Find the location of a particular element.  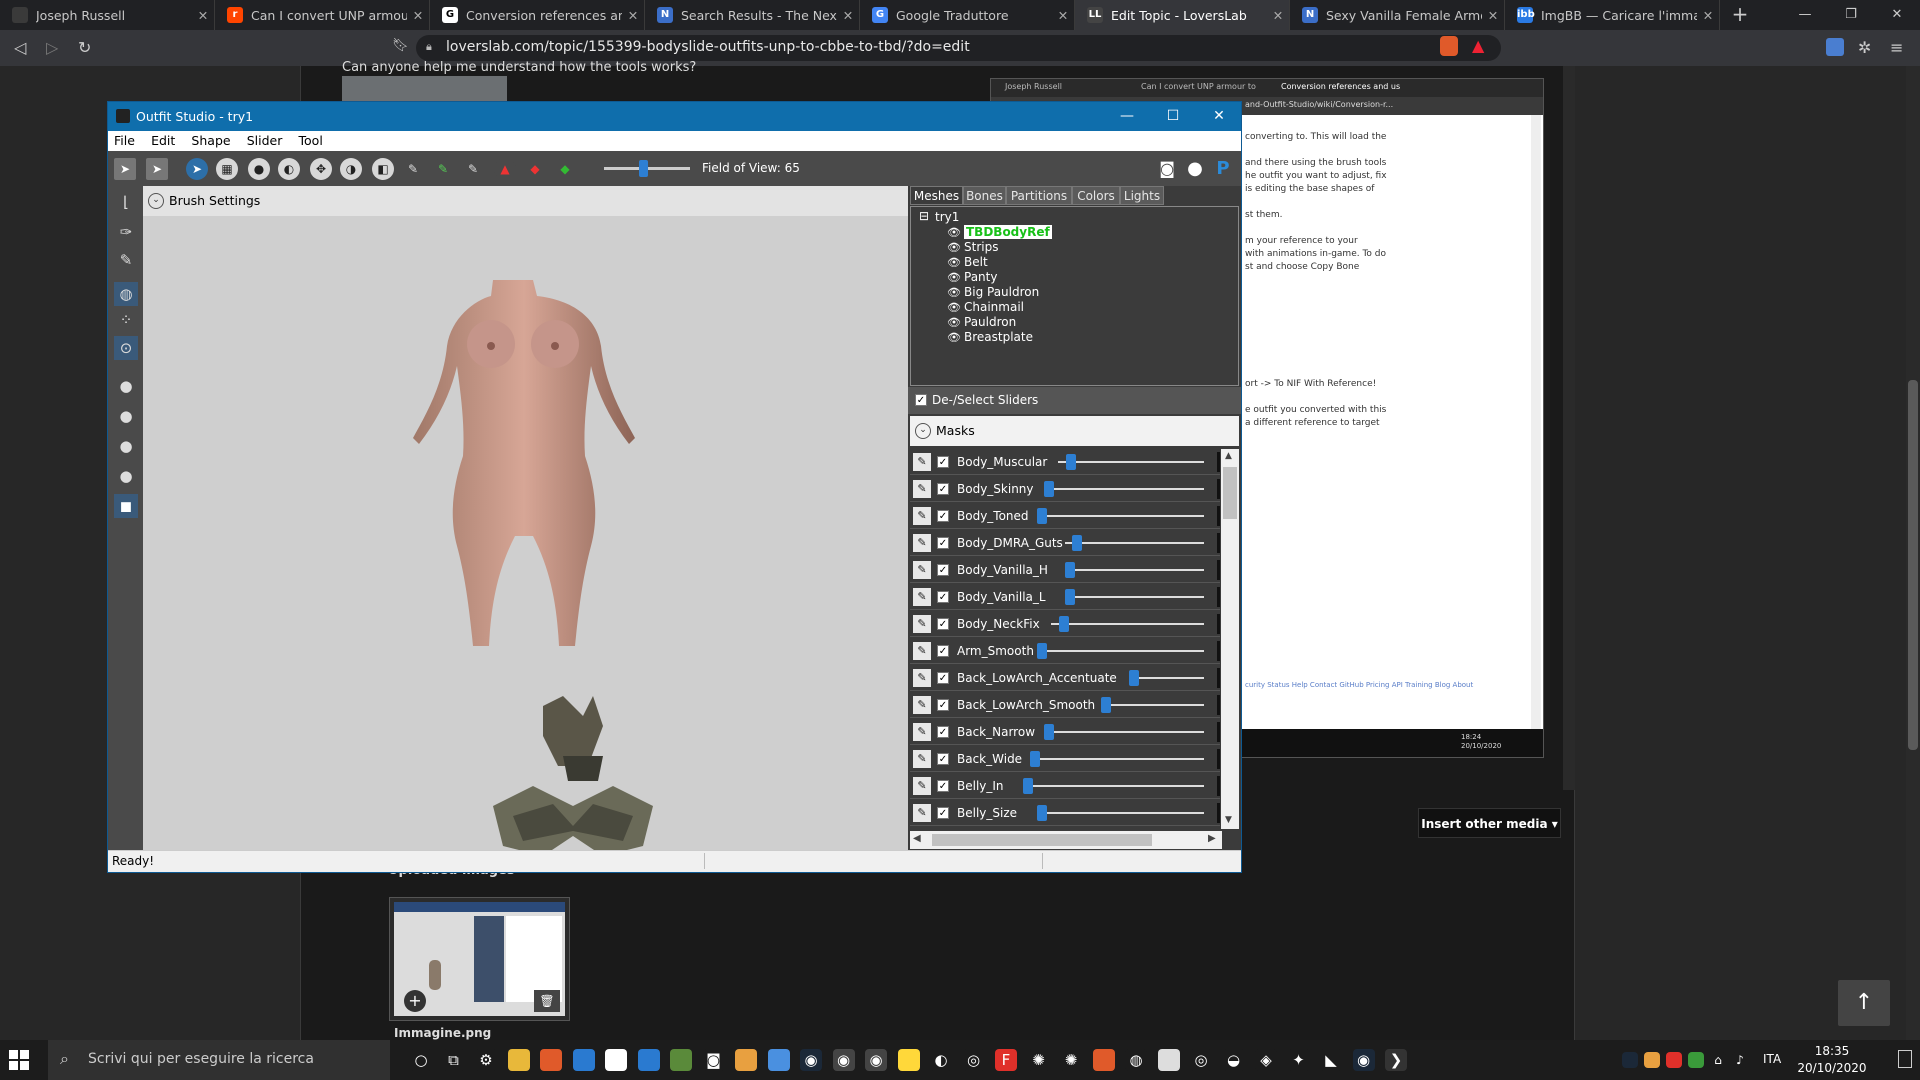

menu-icon: ≡ is located at coordinates (1896, 47).